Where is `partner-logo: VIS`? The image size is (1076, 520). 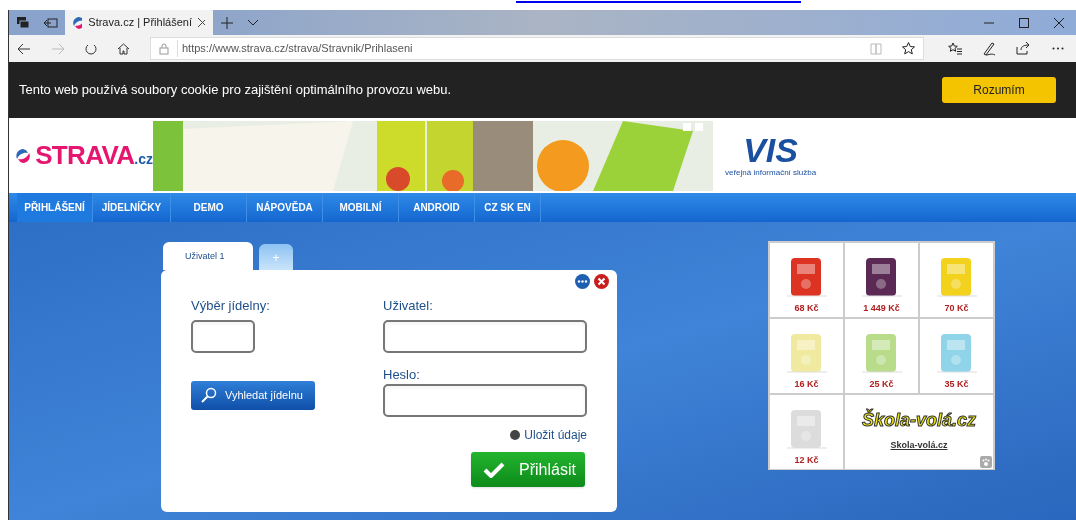 partner-logo: VIS is located at coordinates (770, 149).